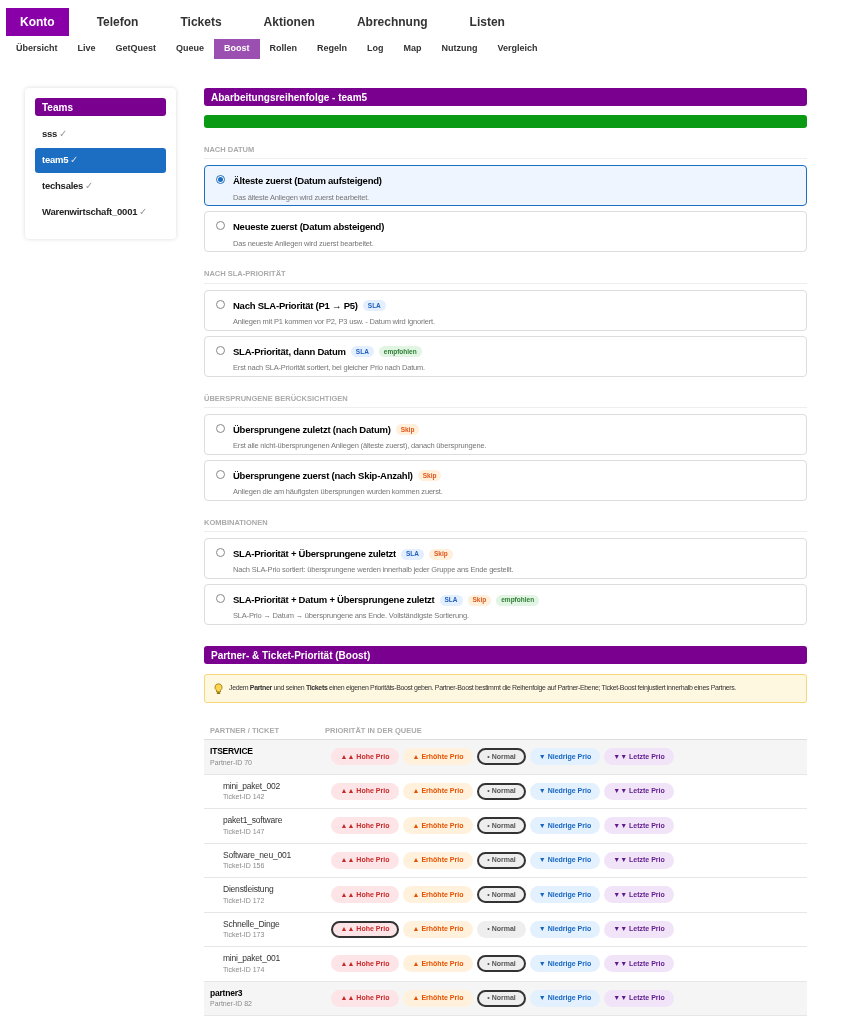 This screenshot has width=850, height=1034. Describe the element at coordinates (249, 889) in the screenshot. I see `ticket-name: Dienstleistung` at that location.